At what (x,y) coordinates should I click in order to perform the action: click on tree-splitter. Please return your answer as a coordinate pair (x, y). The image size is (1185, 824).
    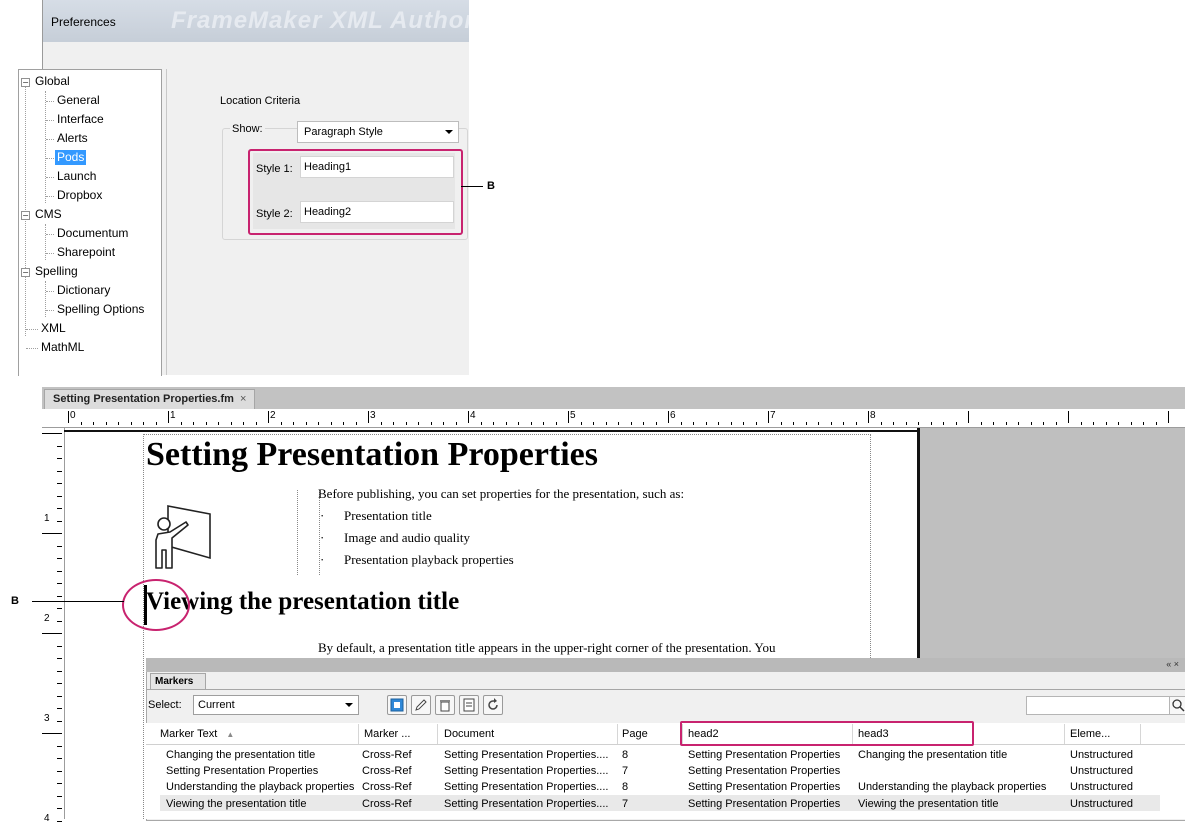
    Looking at the image, I should click on (164, 222).